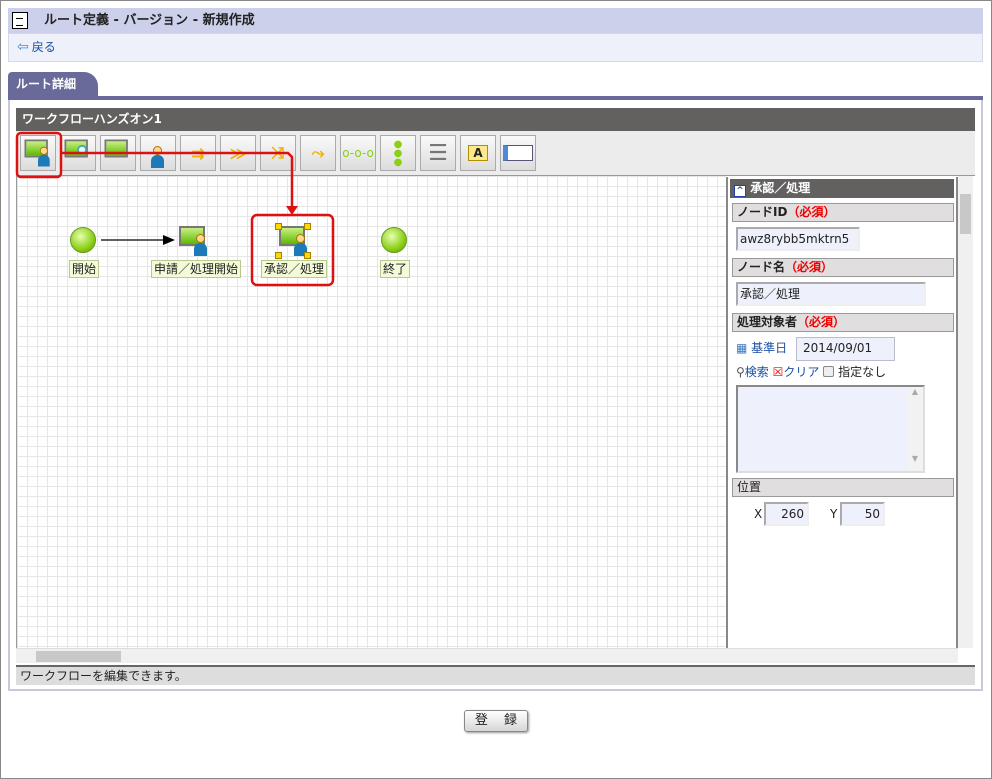 The image size is (992, 779). I want to click on collapse-icon: ^, so click(740, 191).